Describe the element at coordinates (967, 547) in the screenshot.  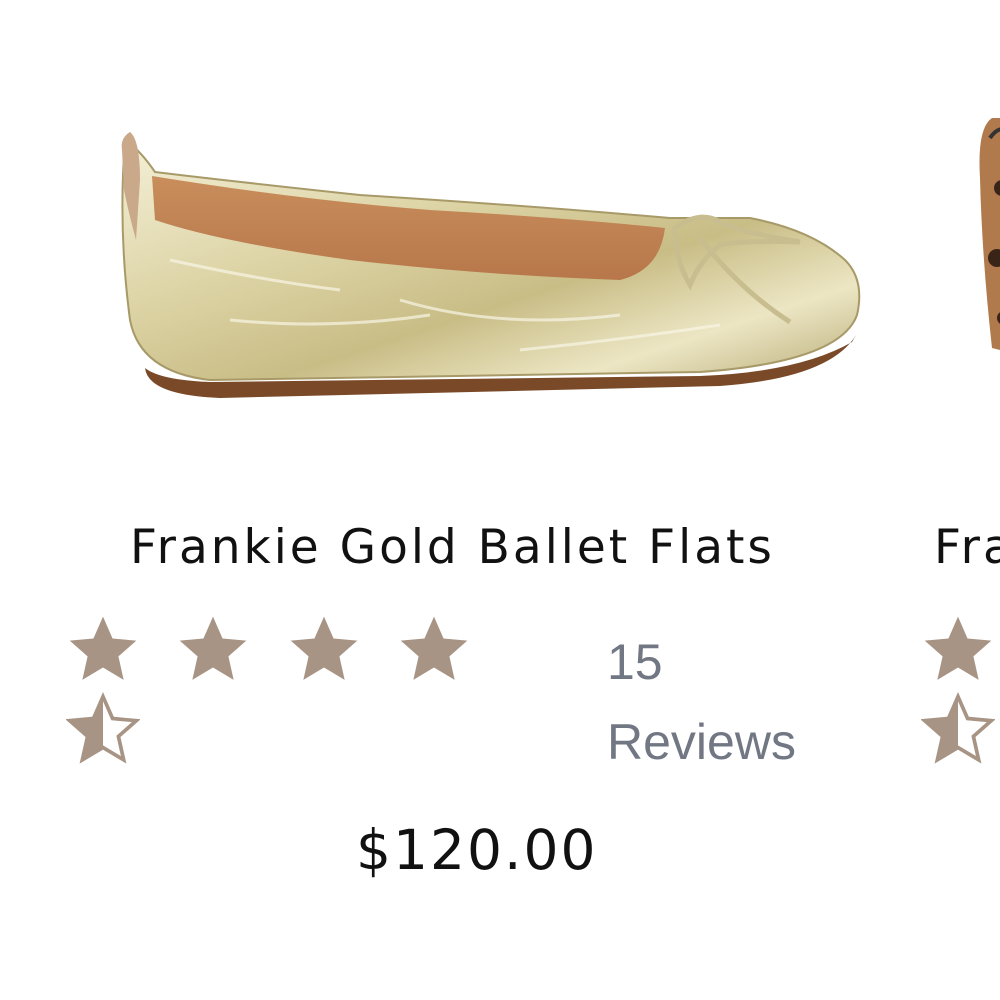
I see `next-product-title: Fra` at that location.